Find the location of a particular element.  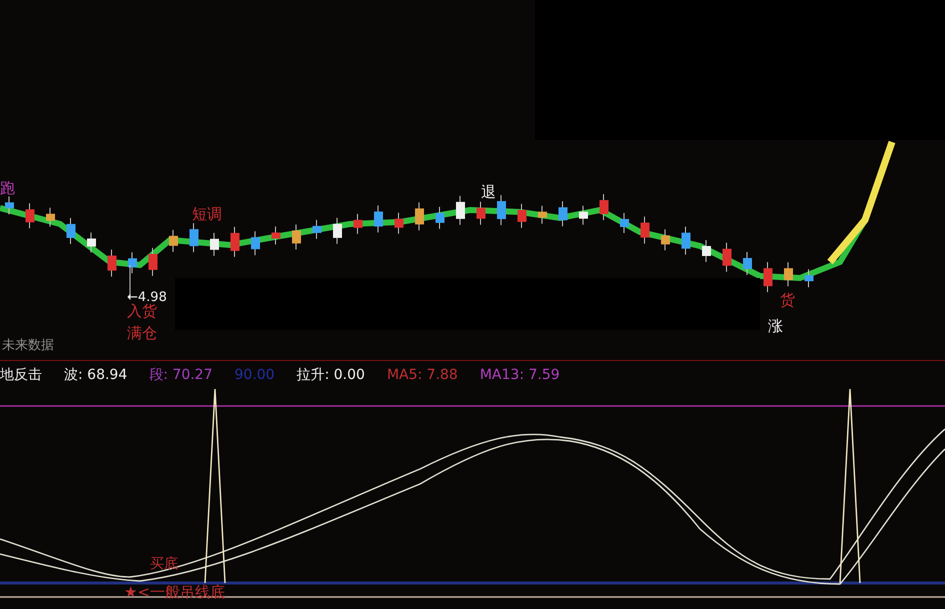

indicator-value: 段: 70.27 is located at coordinates (180, 375).